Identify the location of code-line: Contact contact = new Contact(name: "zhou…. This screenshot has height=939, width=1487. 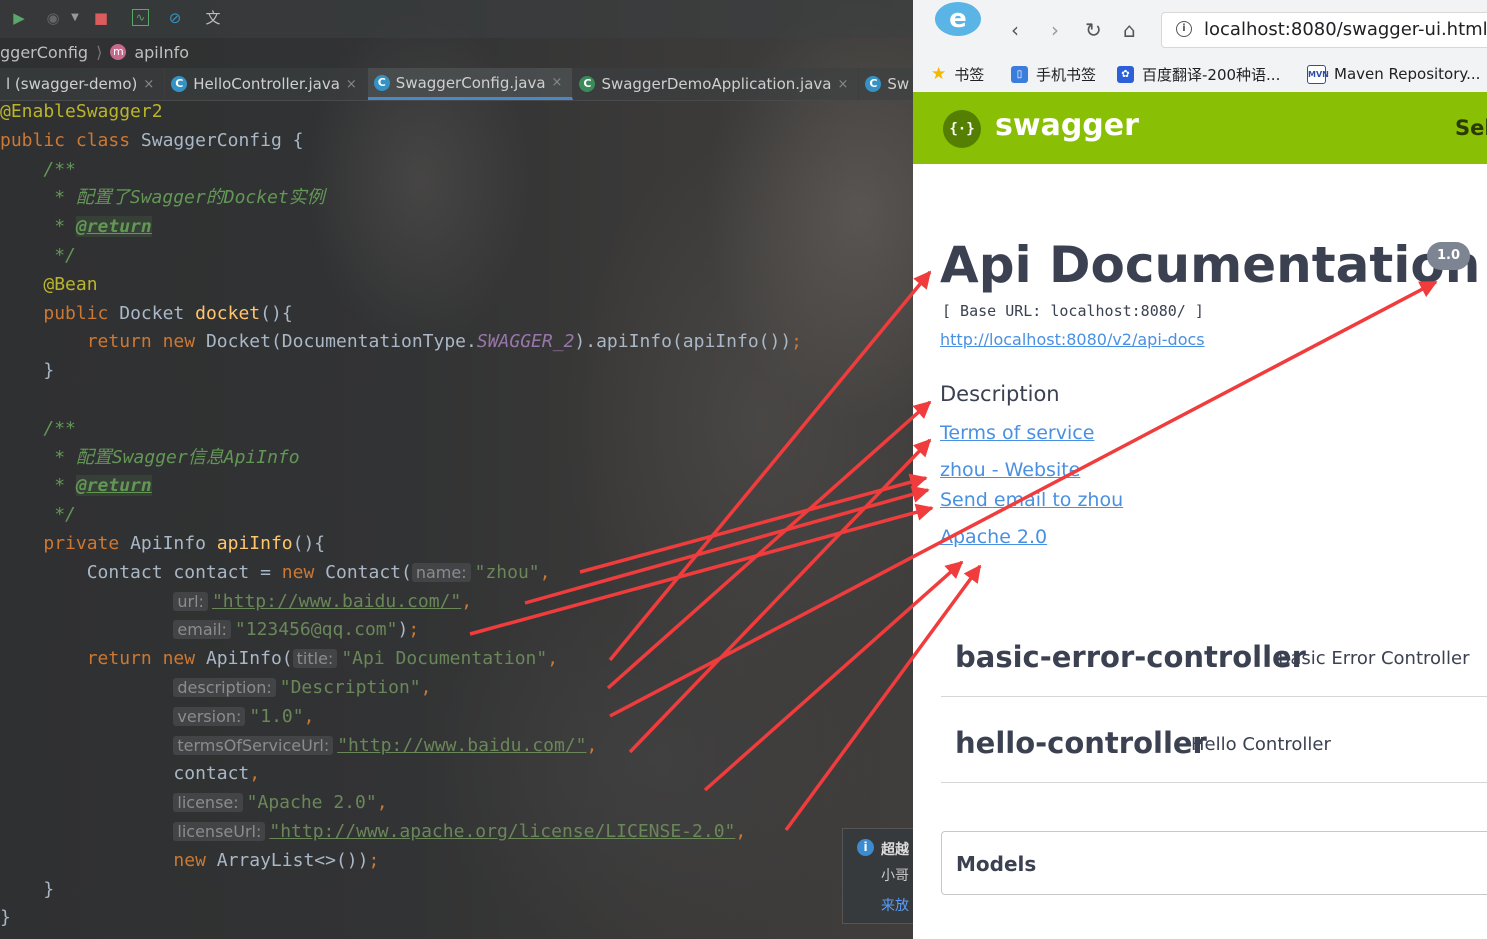
(456, 573).